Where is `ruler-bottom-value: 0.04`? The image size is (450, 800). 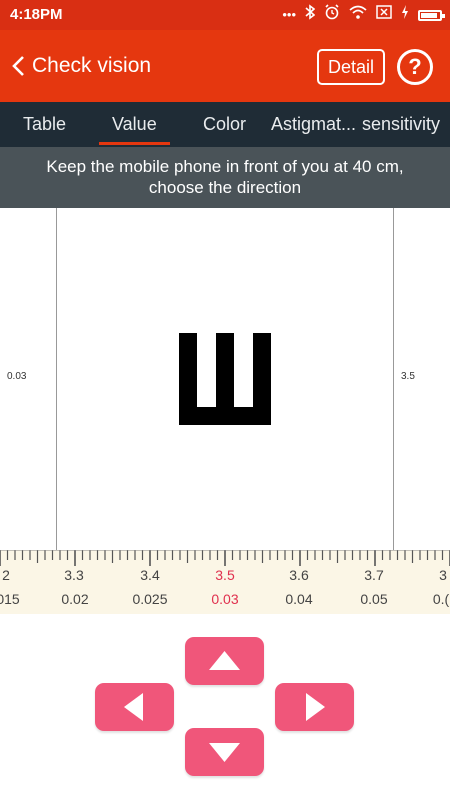 ruler-bottom-value: 0.04 is located at coordinates (299, 599).